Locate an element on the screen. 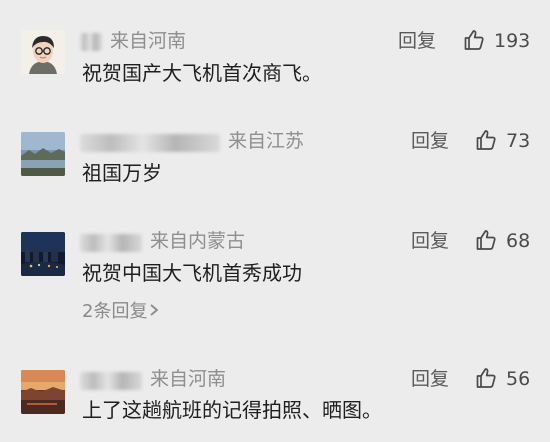  sunset-photo-avatar-icon is located at coordinates (43, 392).